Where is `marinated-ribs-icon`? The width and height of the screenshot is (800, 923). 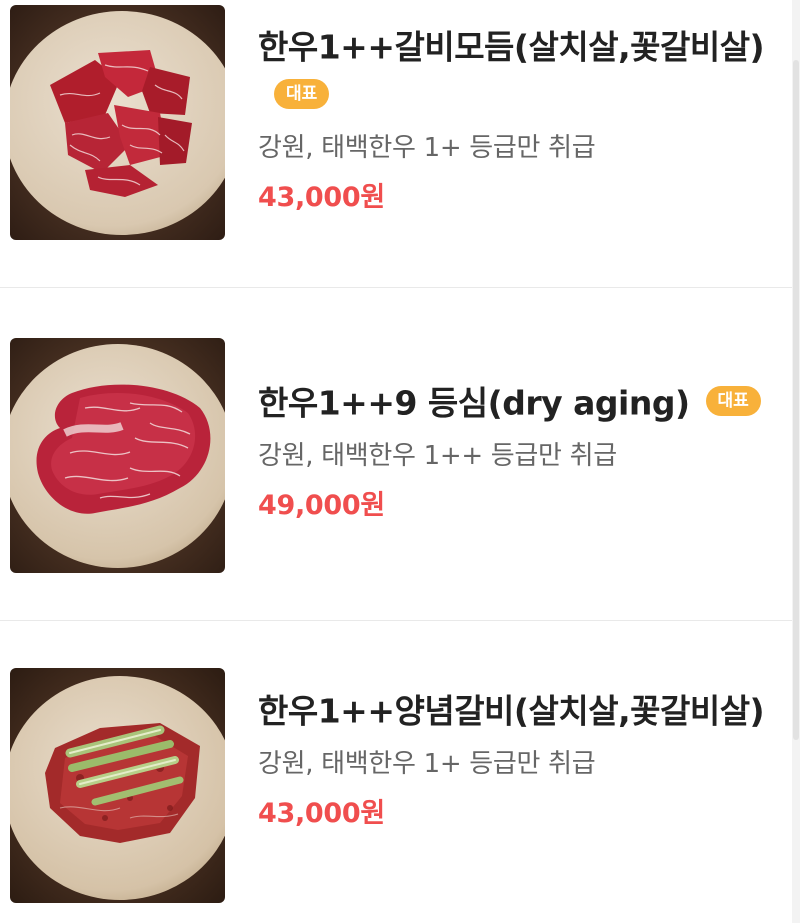 marinated-ribs-icon is located at coordinates (117, 785).